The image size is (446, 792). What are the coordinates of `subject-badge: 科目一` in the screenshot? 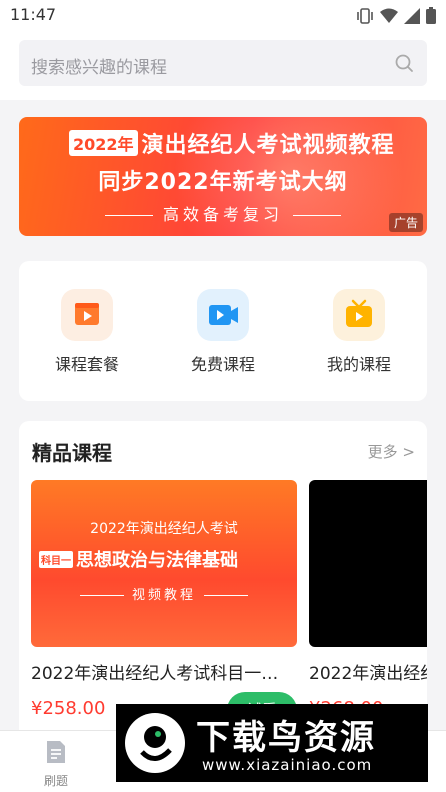 It's located at (56, 559).